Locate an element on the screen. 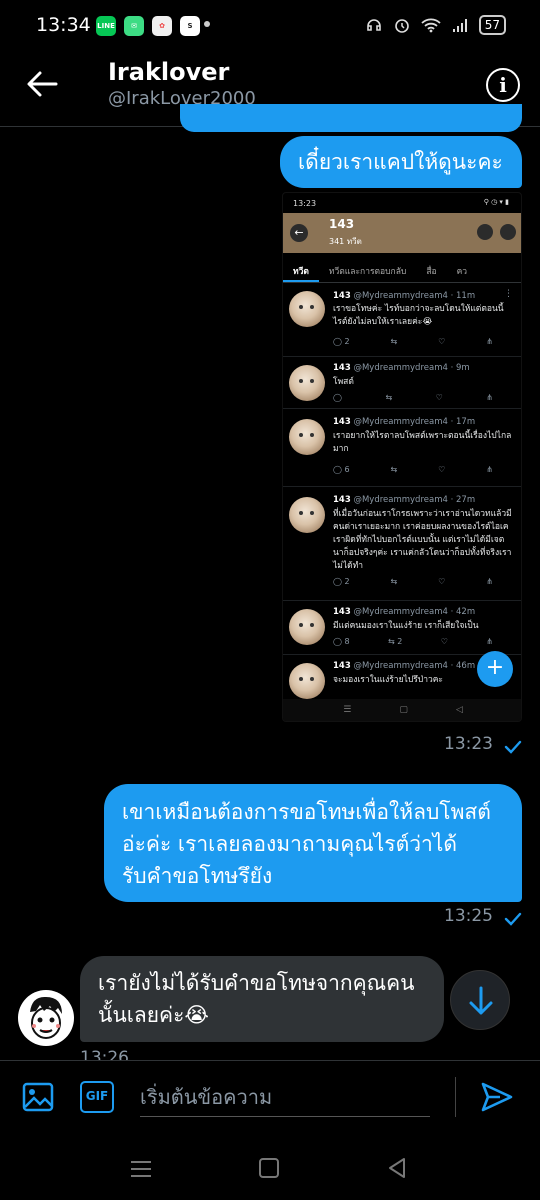 The image size is (540, 1200). gif-button: GIF is located at coordinates (97, 1097).